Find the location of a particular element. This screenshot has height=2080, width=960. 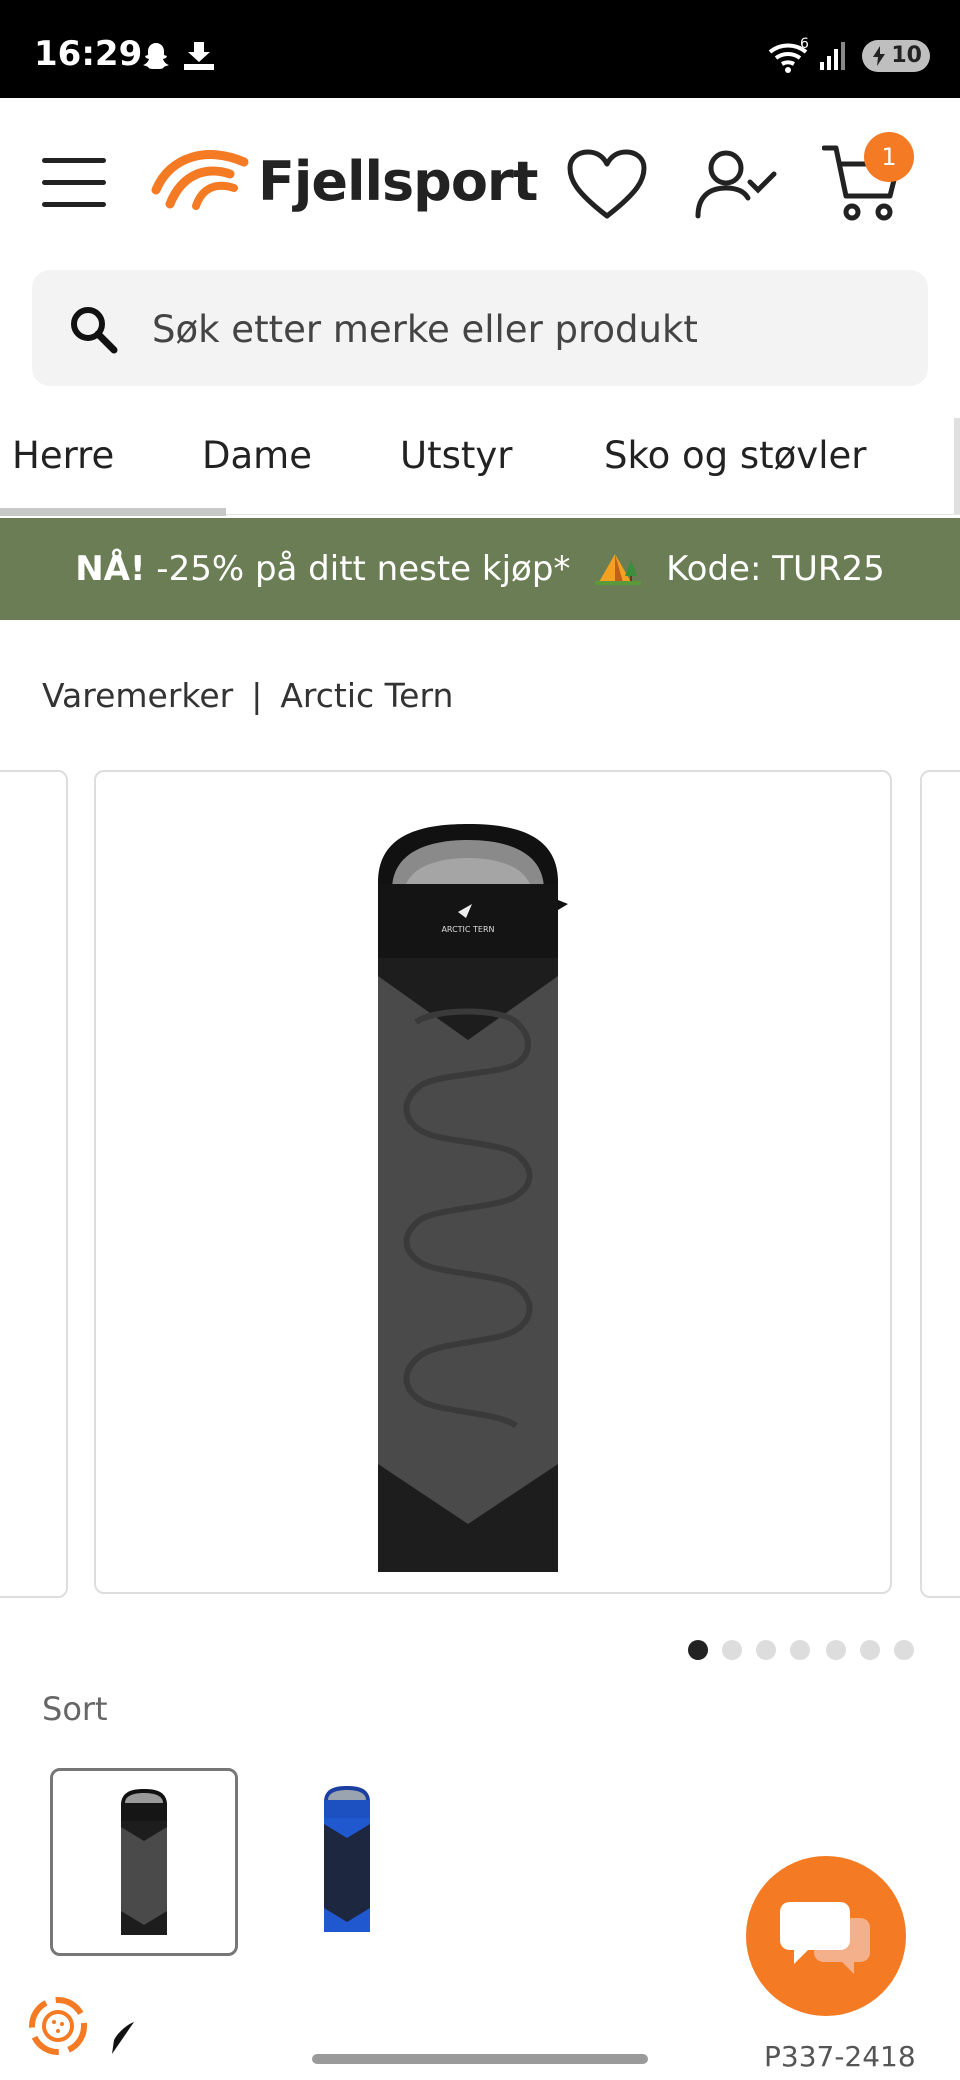

charging-icon is located at coordinates (879, 56).